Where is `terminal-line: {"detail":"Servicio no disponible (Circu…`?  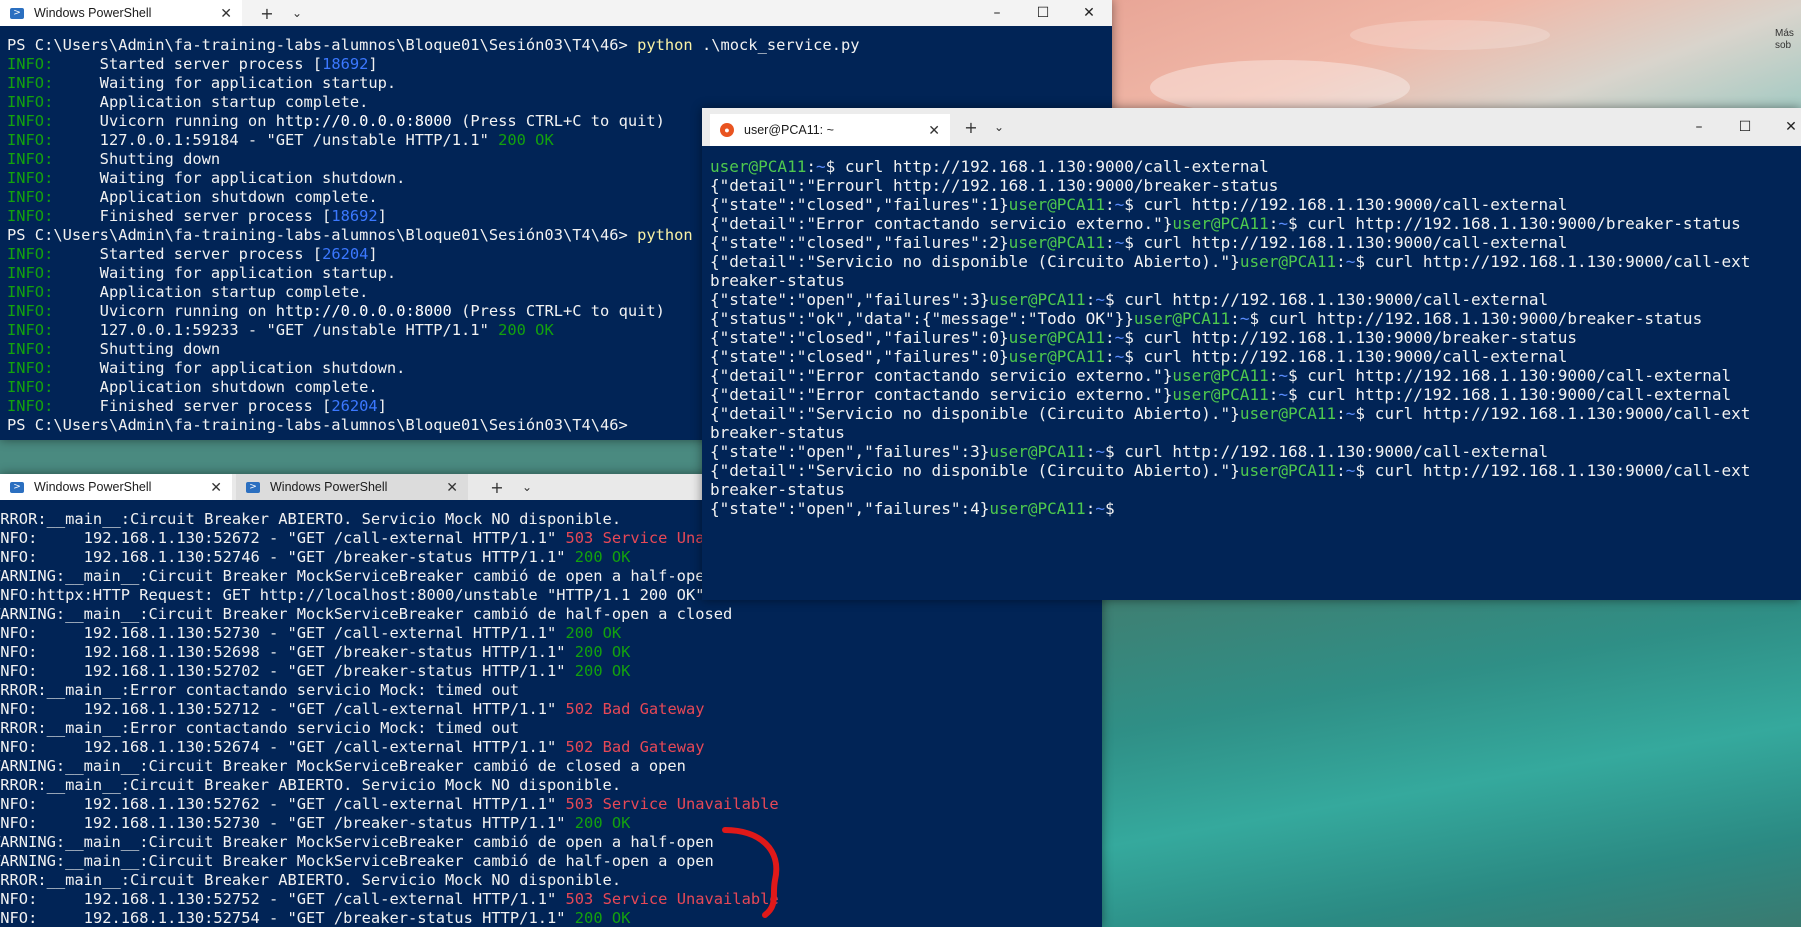 terminal-line: {"detail":"Servicio no disponible (Circu… is located at coordinates (1255, 413).